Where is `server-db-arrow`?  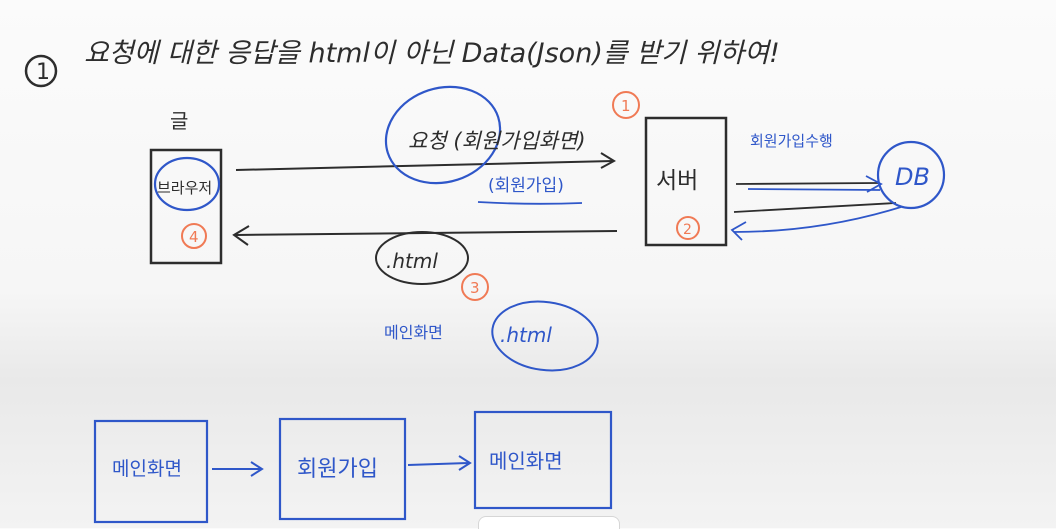 server-db-arrow is located at coordinates (809, 184).